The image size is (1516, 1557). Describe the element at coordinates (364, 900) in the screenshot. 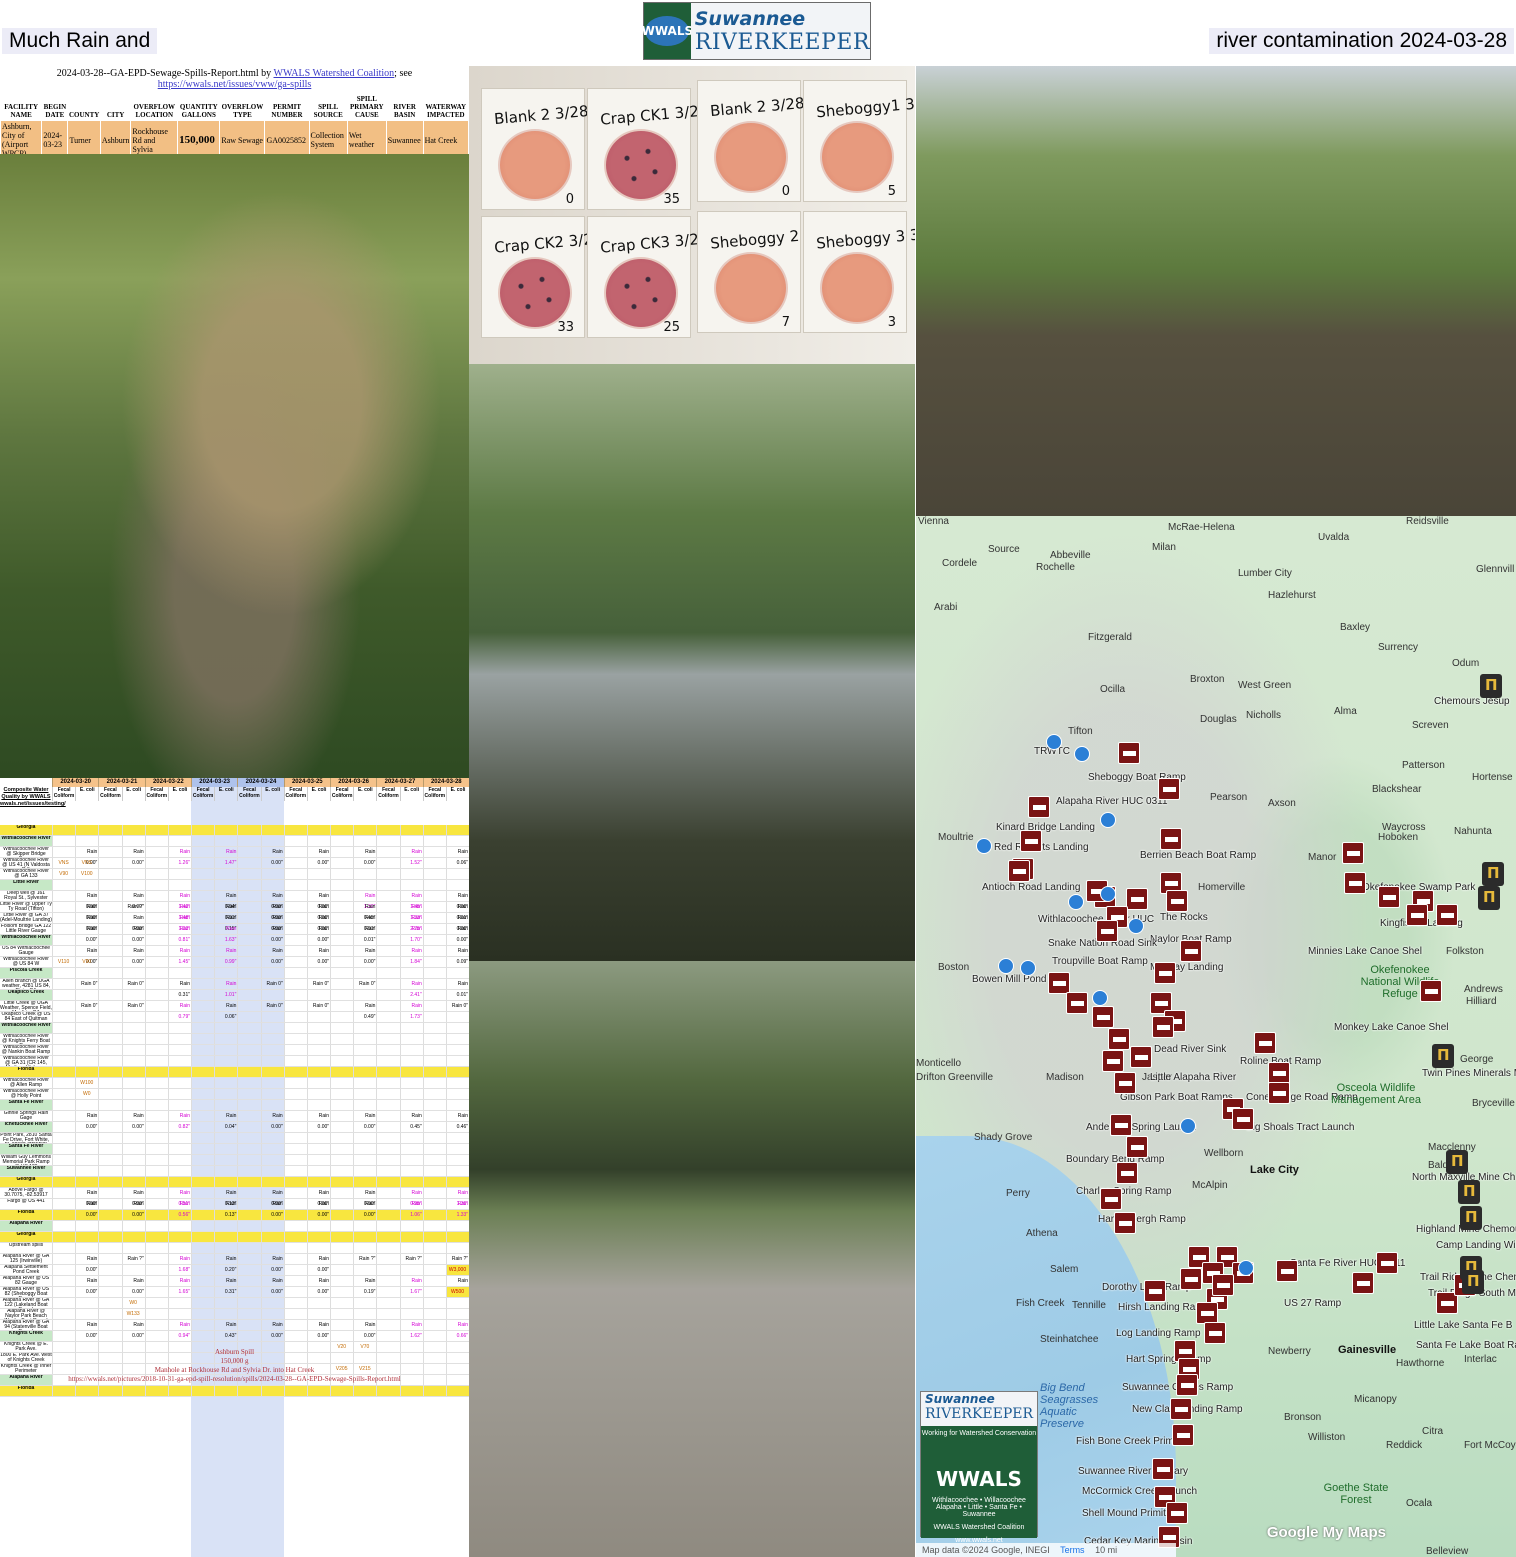

I see `table-cell: Rain 1.39"` at that location.